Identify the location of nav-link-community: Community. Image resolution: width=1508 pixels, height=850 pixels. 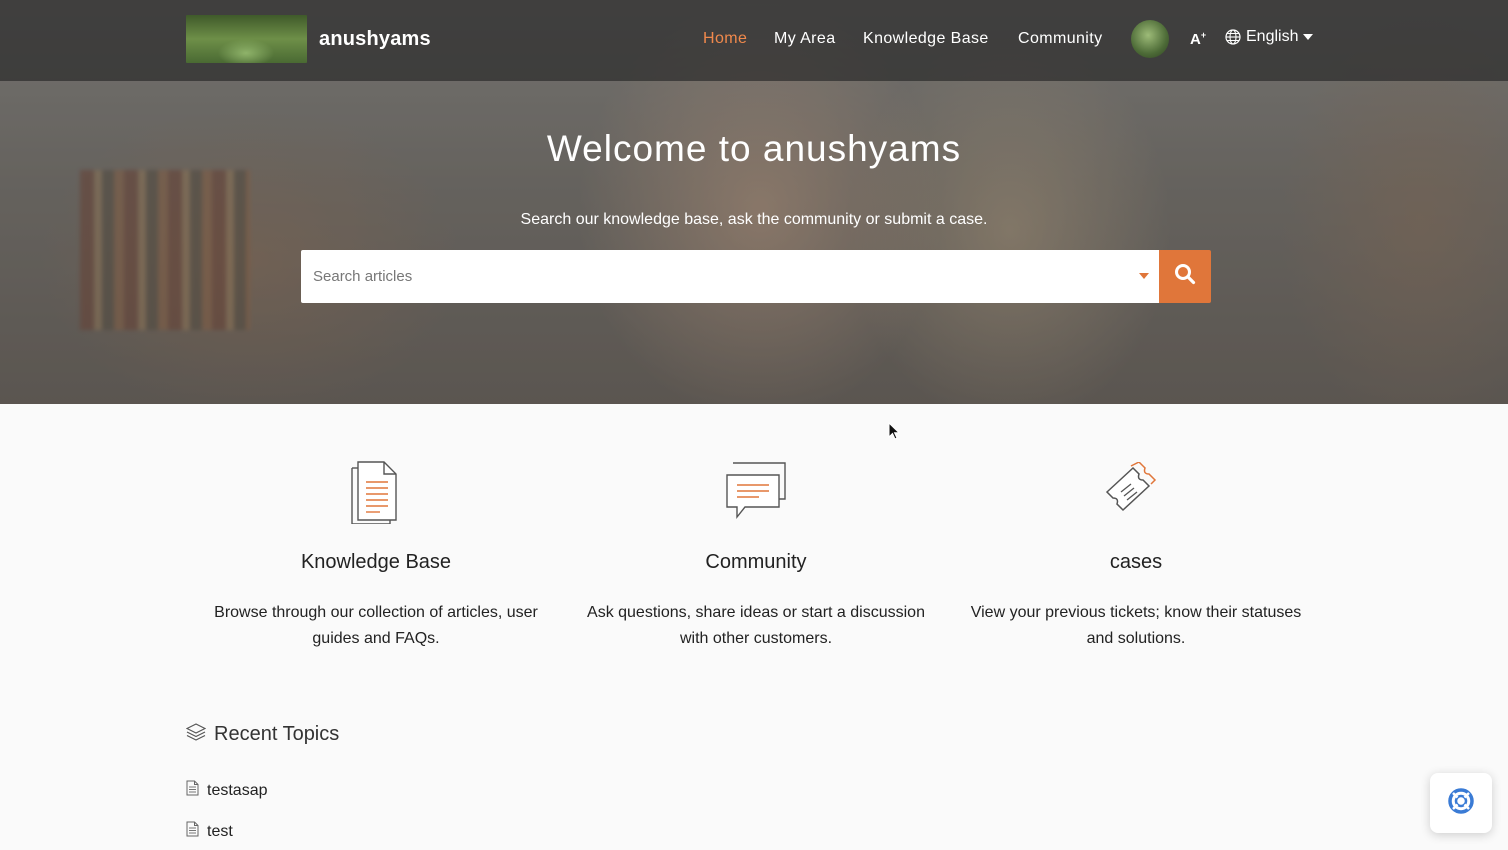
(1060, 39).